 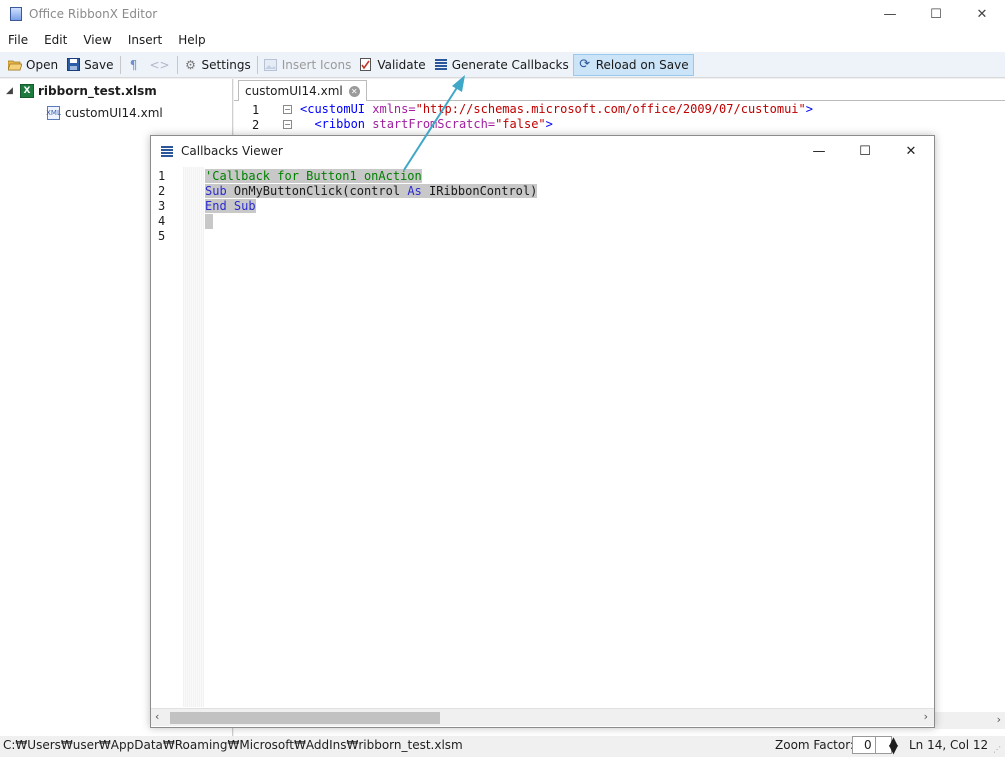 I want to click on main-title-bar: Office RibbonX Editor — ☐ ✕, so click(x=502, y=14).